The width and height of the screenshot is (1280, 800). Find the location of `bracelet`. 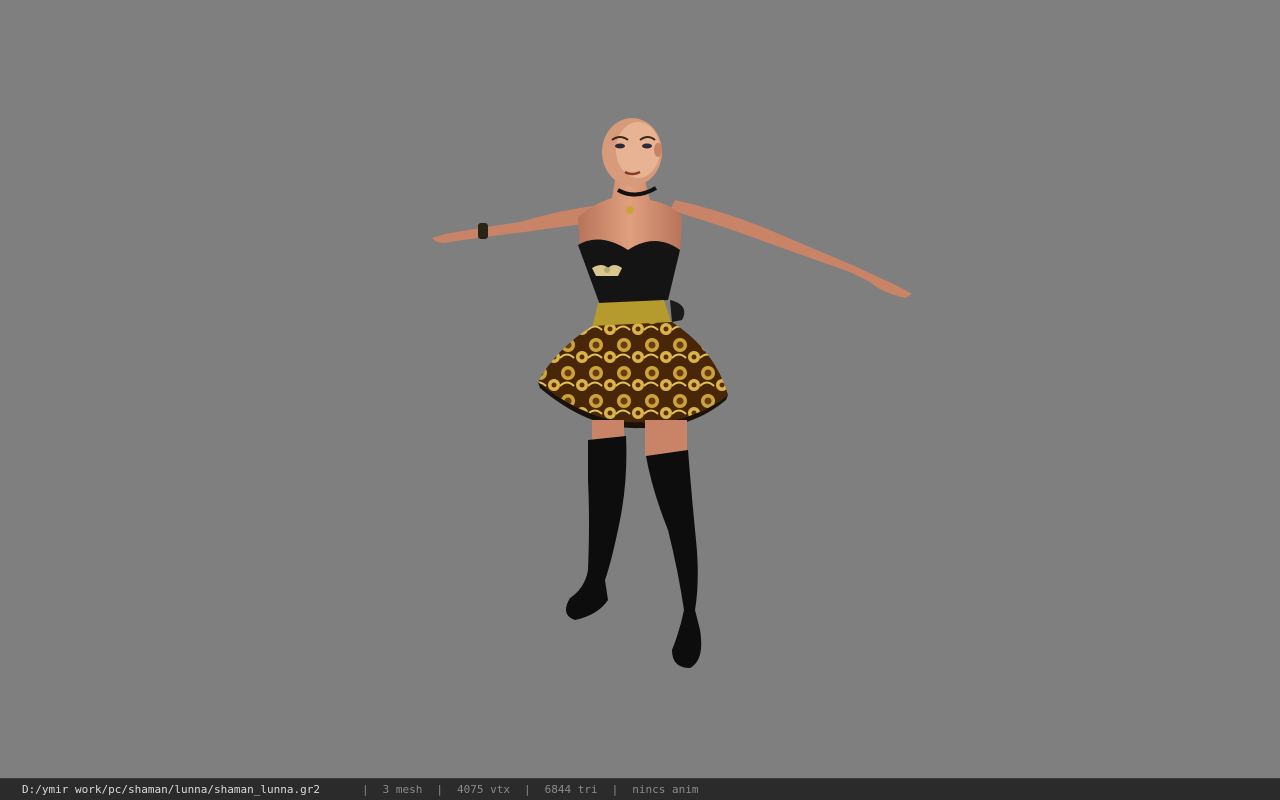

bracelet is located at coordinates (483, 231).